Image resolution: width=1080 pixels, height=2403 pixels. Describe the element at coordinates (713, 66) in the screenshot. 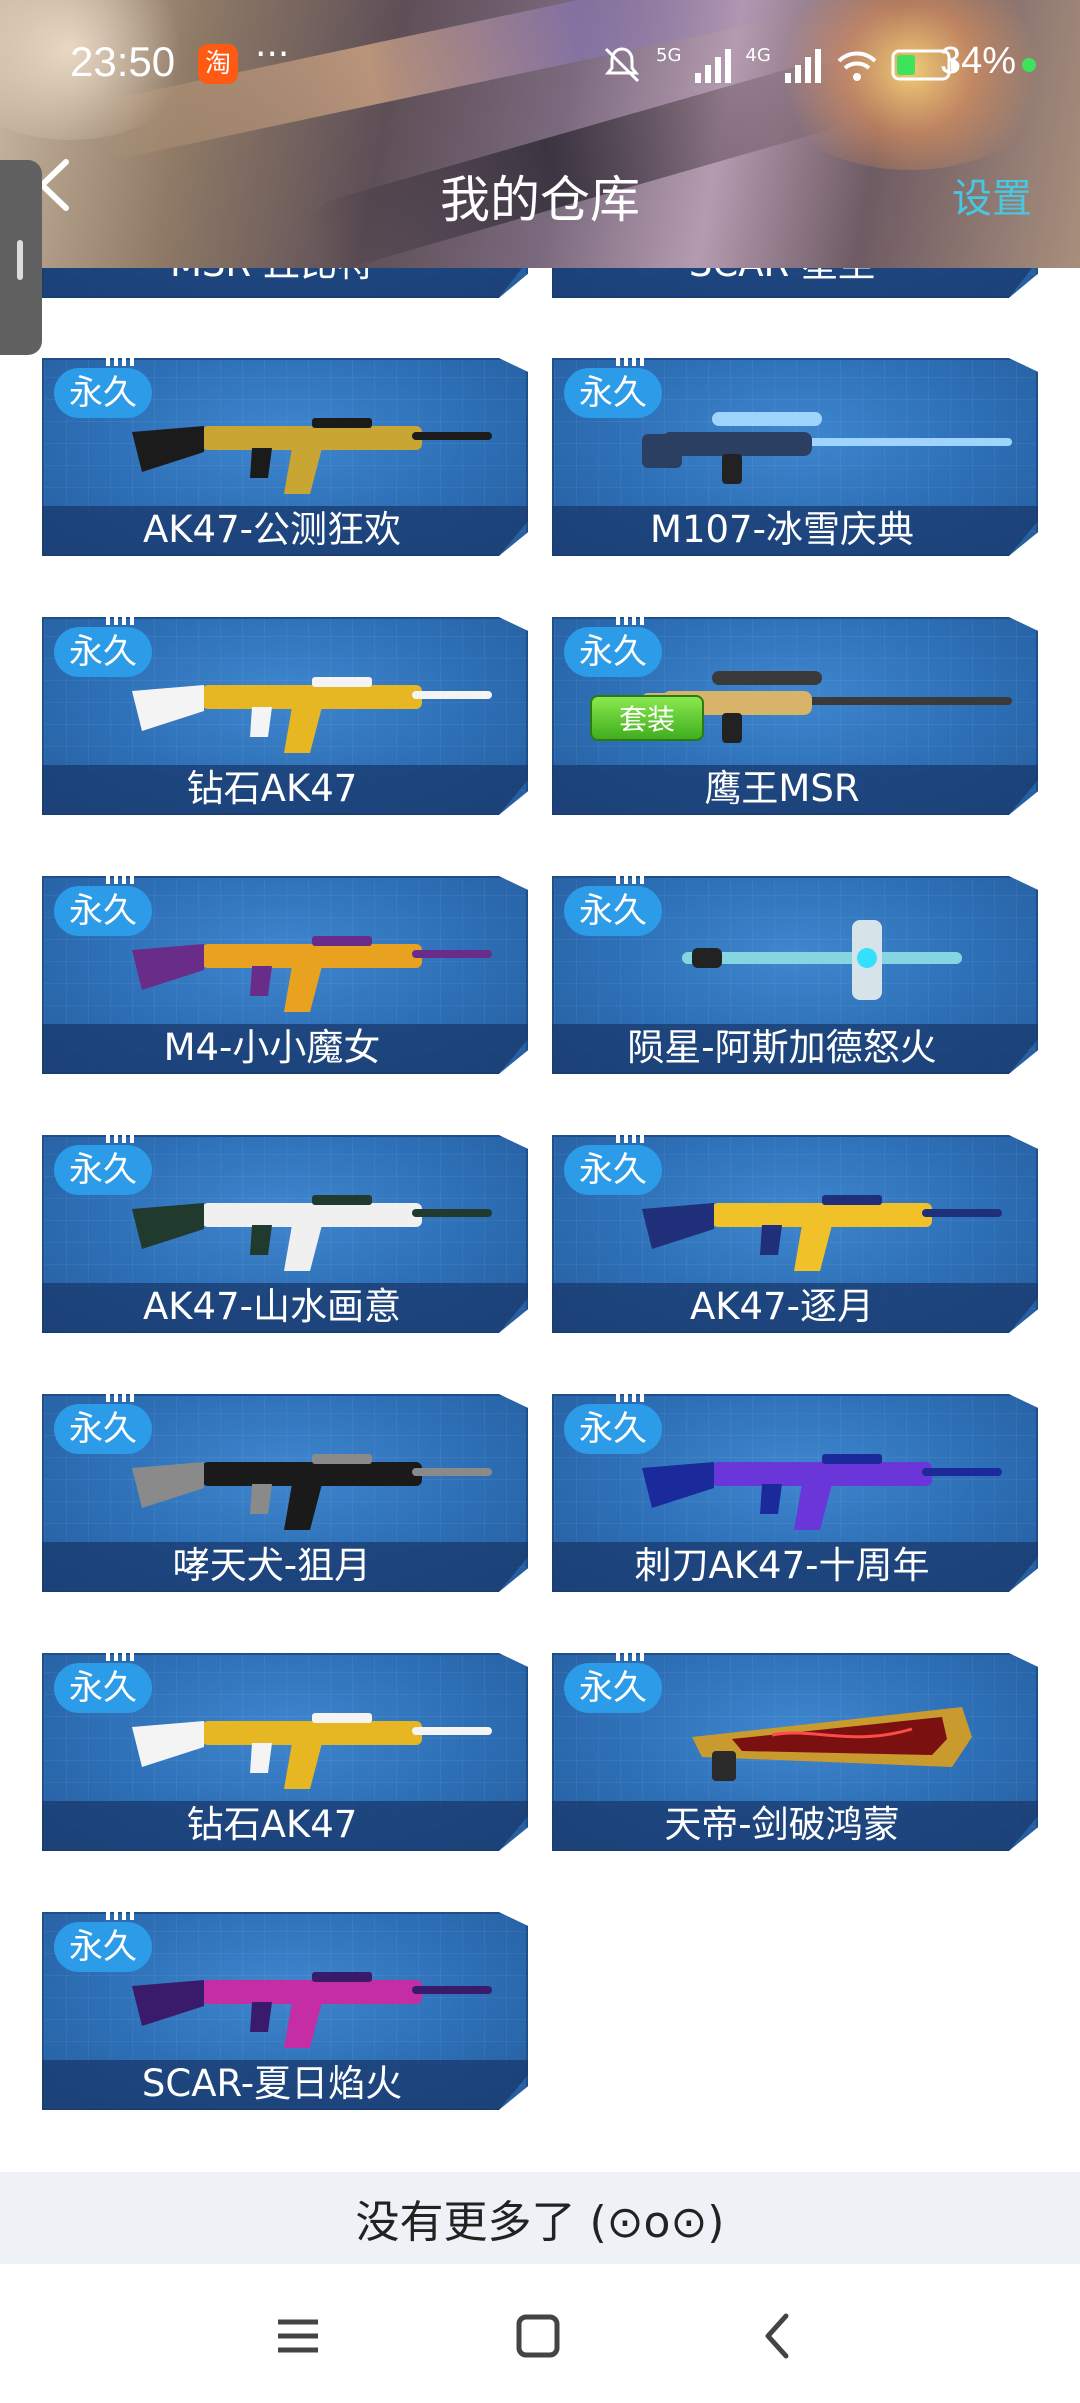

I see `signal-5g-icon` at that location.